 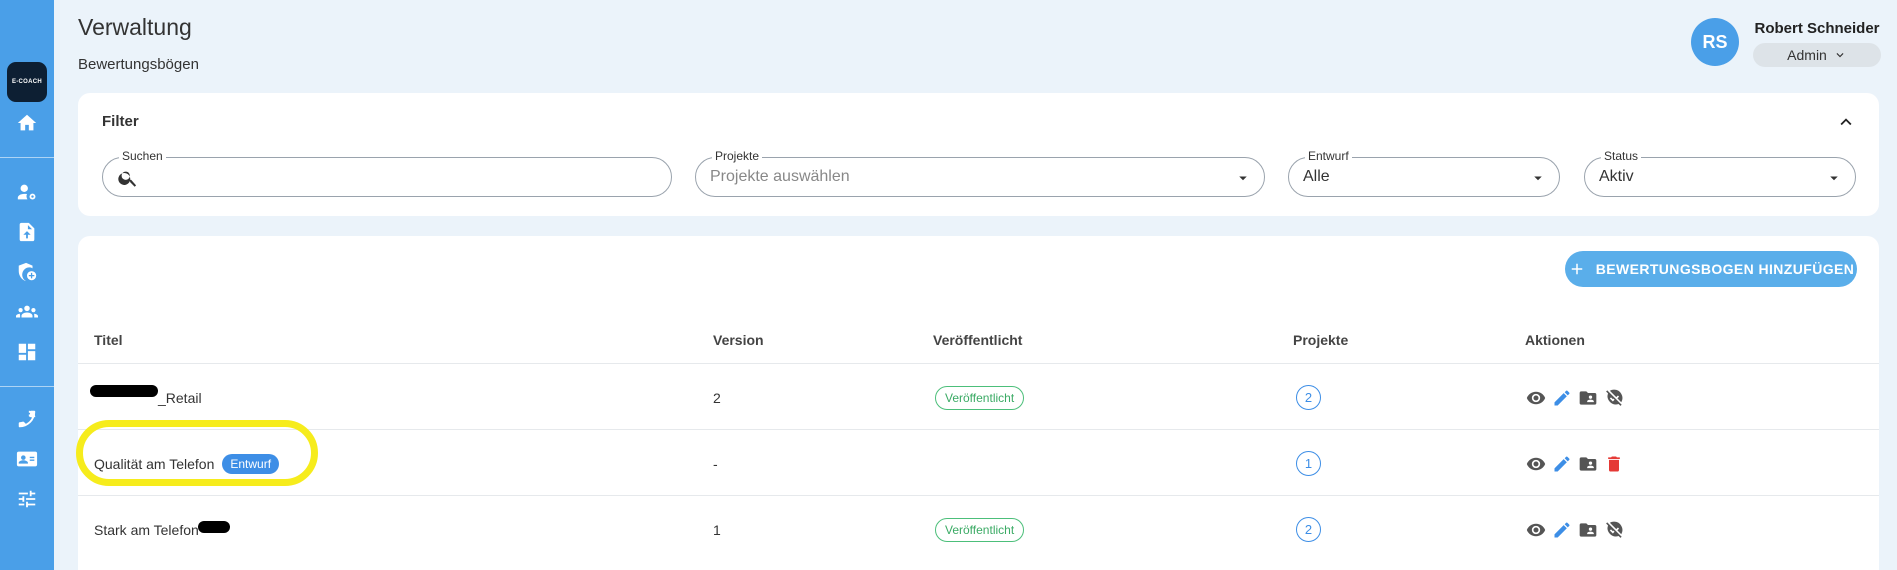 I want to click on cell-title: Qualität am Telefon Entwurf, so click(x=187, y=463).